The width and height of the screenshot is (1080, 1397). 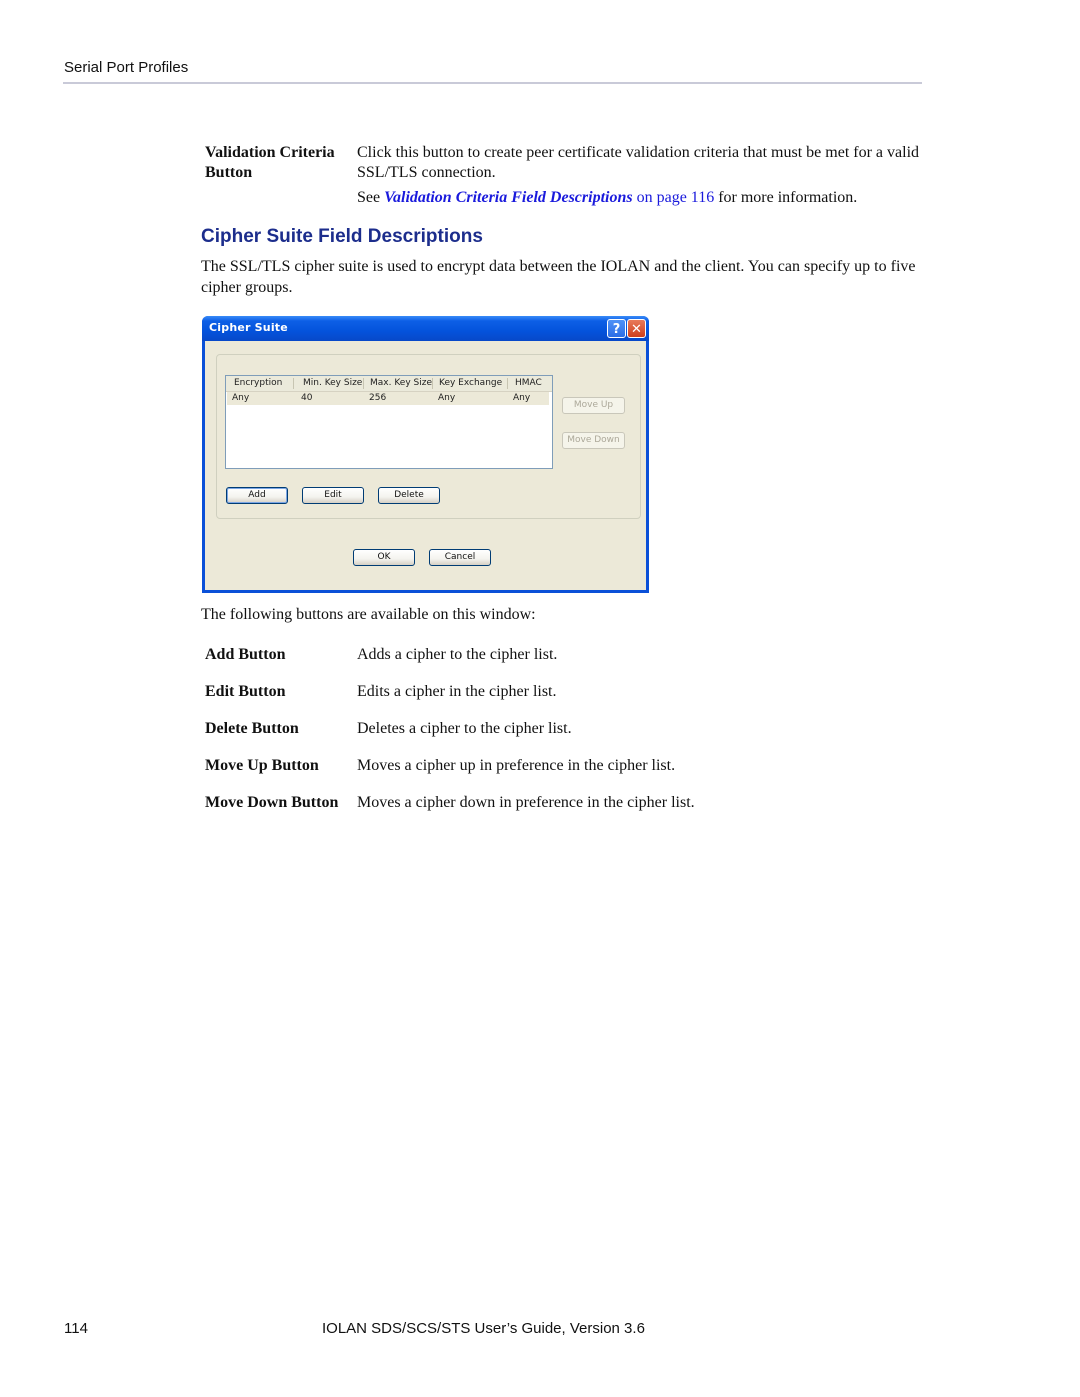 I want to click on section-title: Cipher Suite Field Descriptions, so click(x=342, y=236).